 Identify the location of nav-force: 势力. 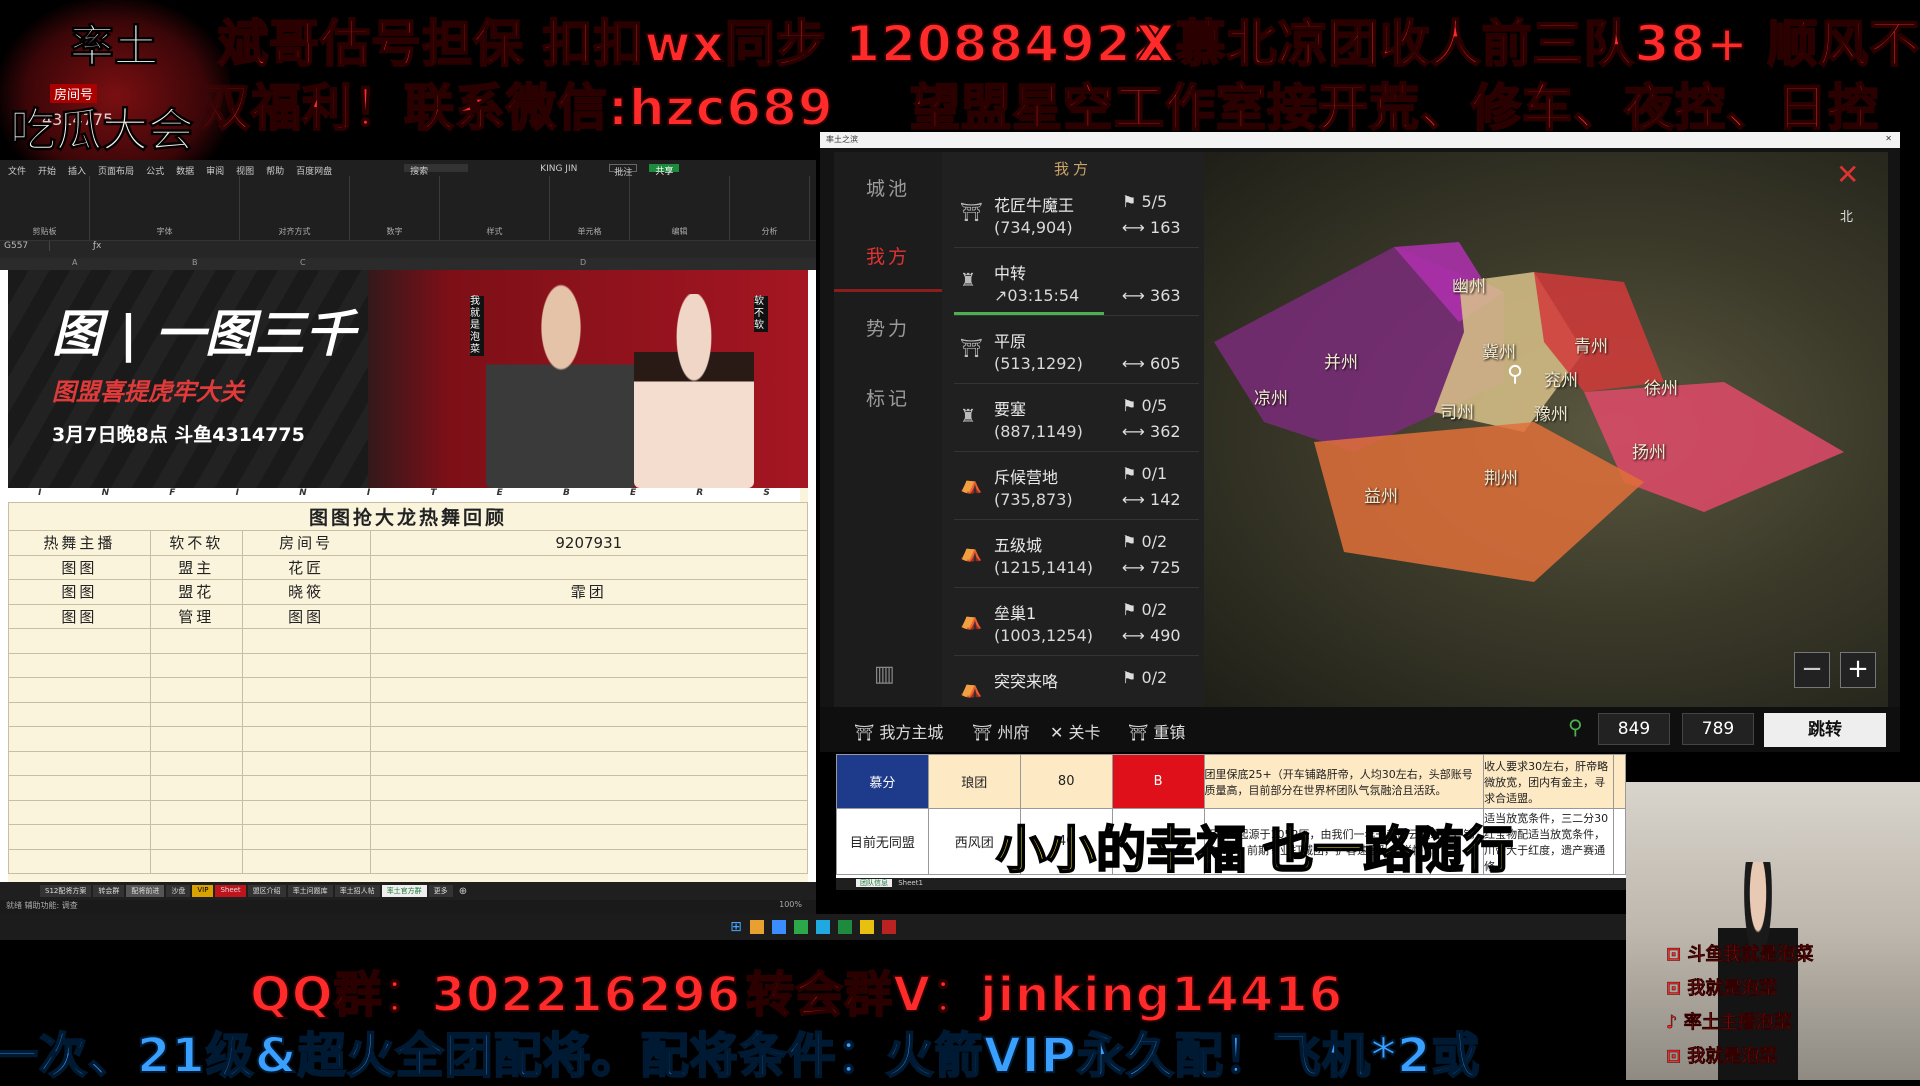
(888, 327).